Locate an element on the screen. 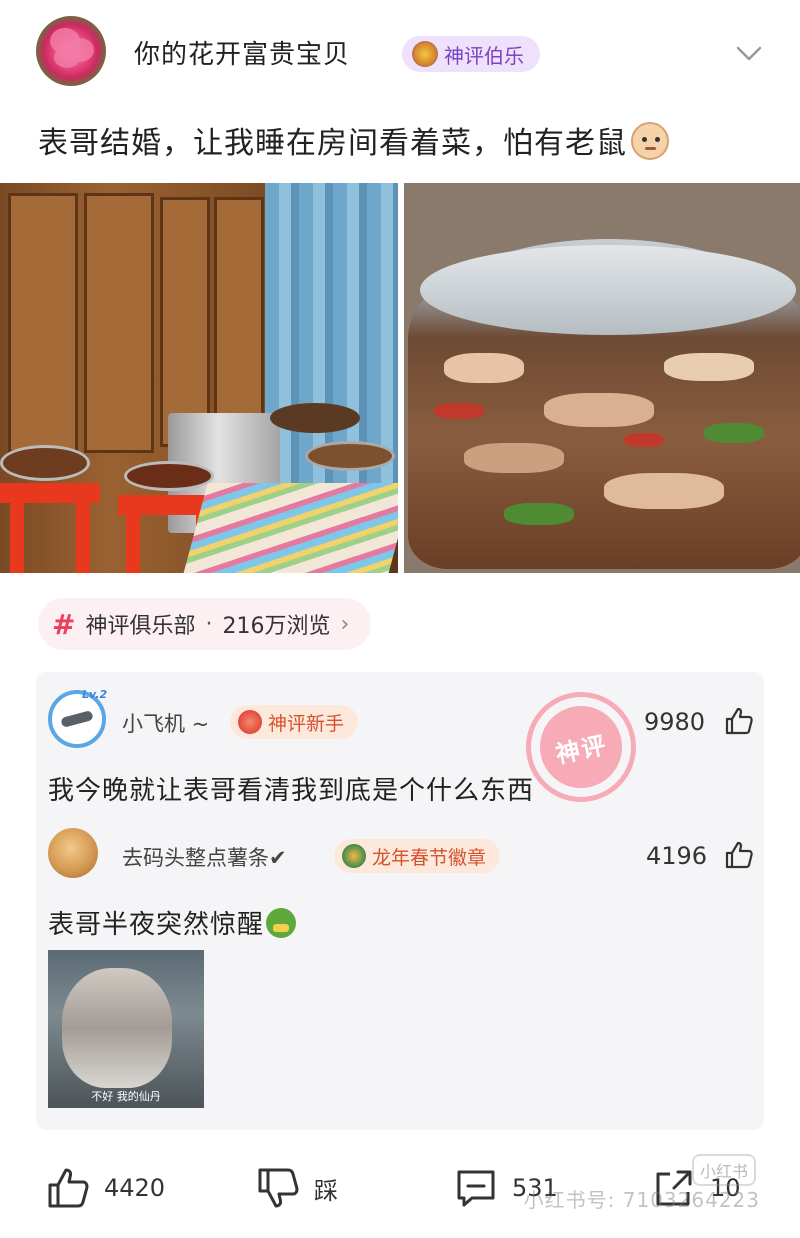 This screenshot has width=800, height=1238. hashtag-icon: # is located at coordinates (64, 624).